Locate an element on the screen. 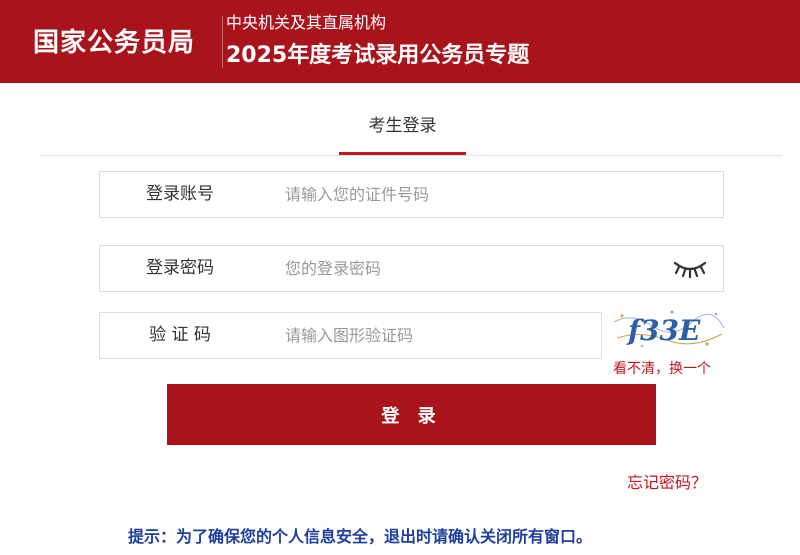 The width and height of the screenshot is (800, 555). captcha-image: f33E is located at coordinates (669, 327).